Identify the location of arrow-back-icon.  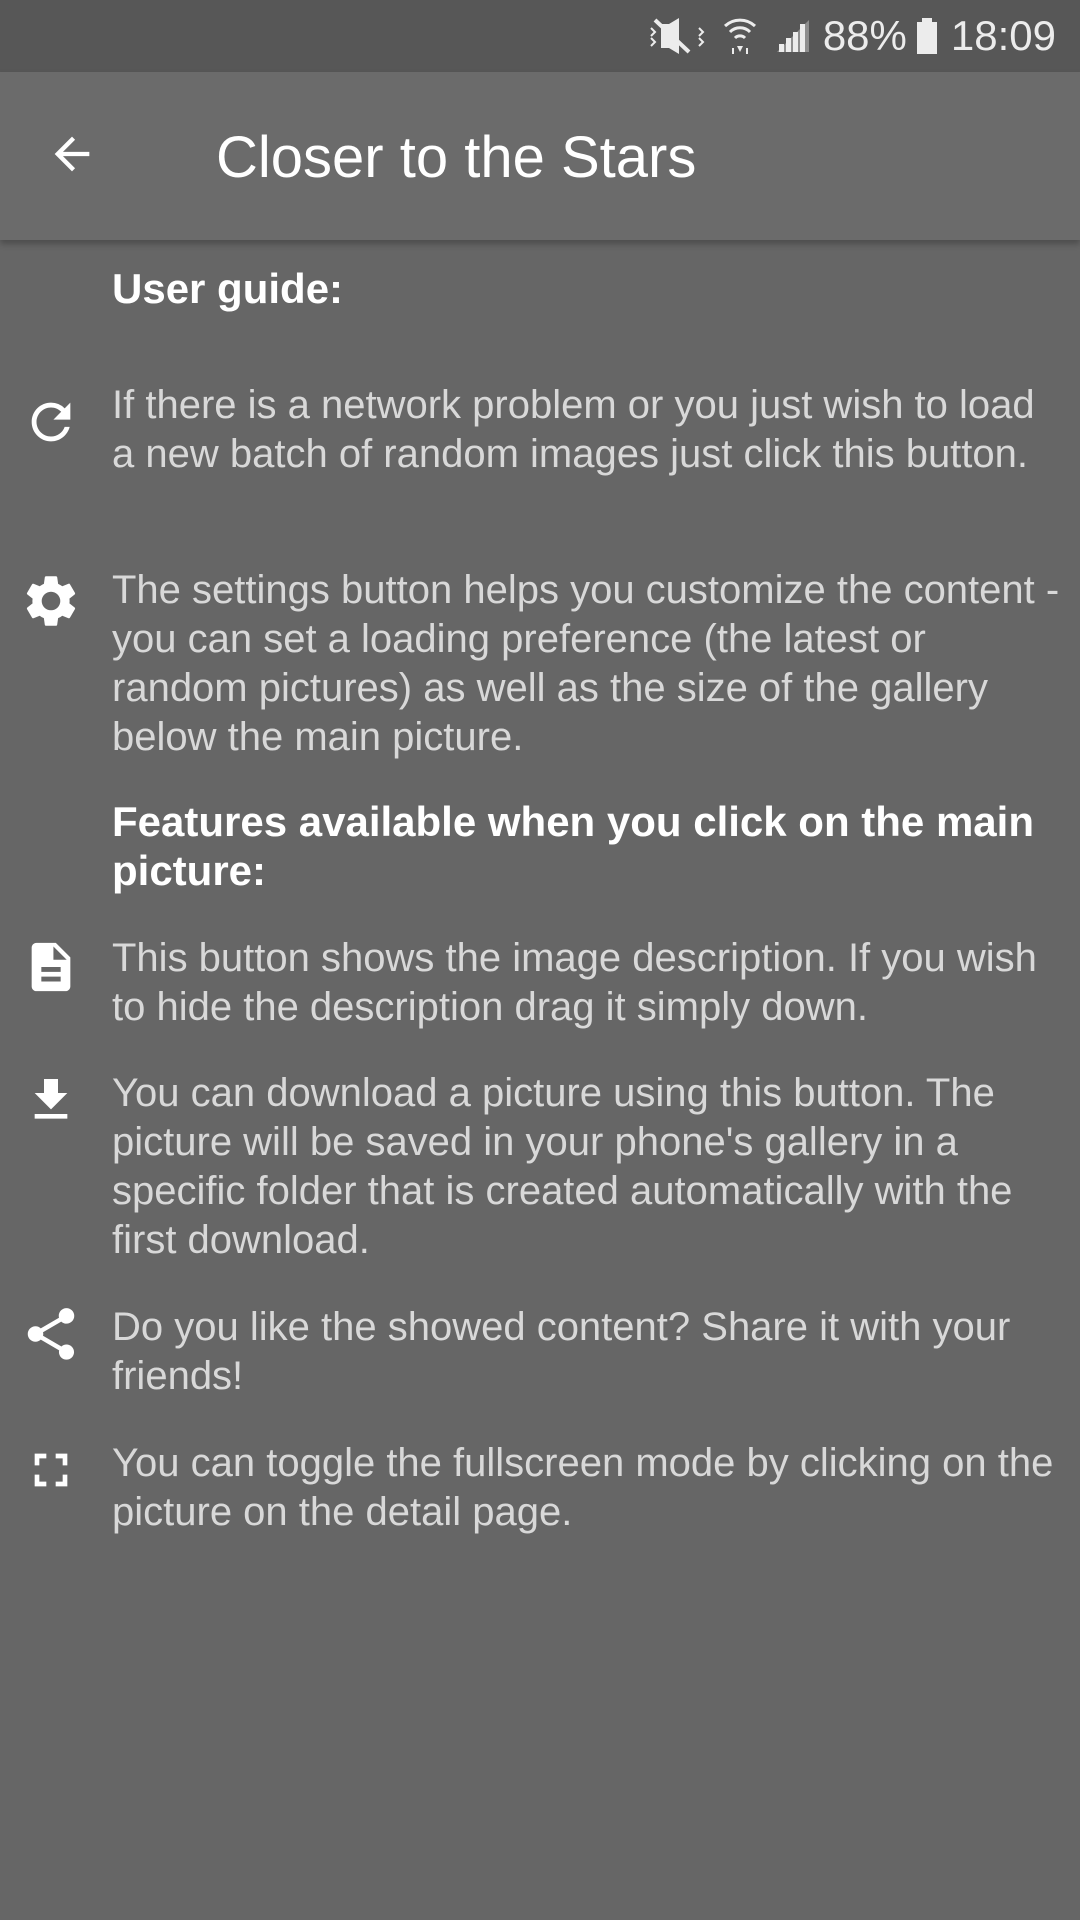
(72, 154).